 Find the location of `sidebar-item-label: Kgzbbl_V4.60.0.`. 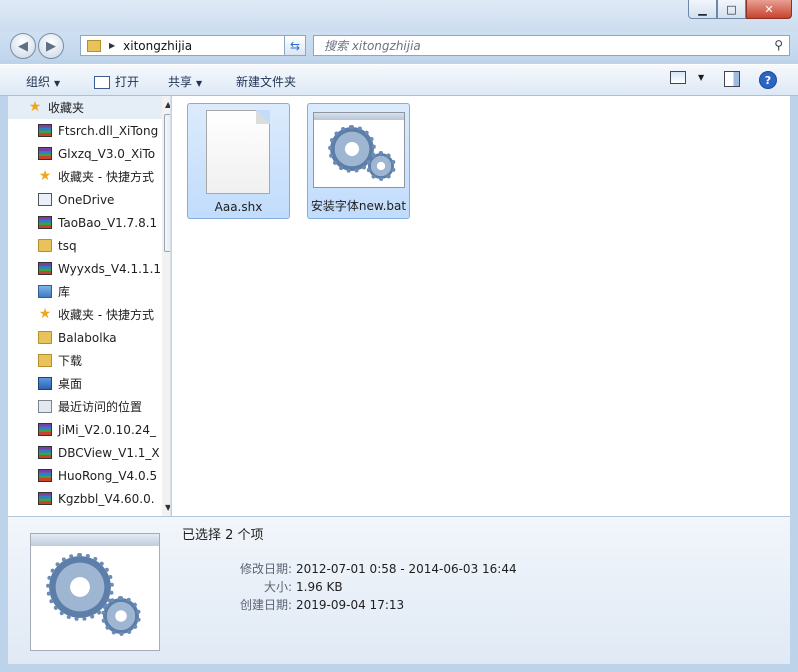

sidebar-item-label: Kgzbbl_V4.60.0. is located at coordinates (106, 498).